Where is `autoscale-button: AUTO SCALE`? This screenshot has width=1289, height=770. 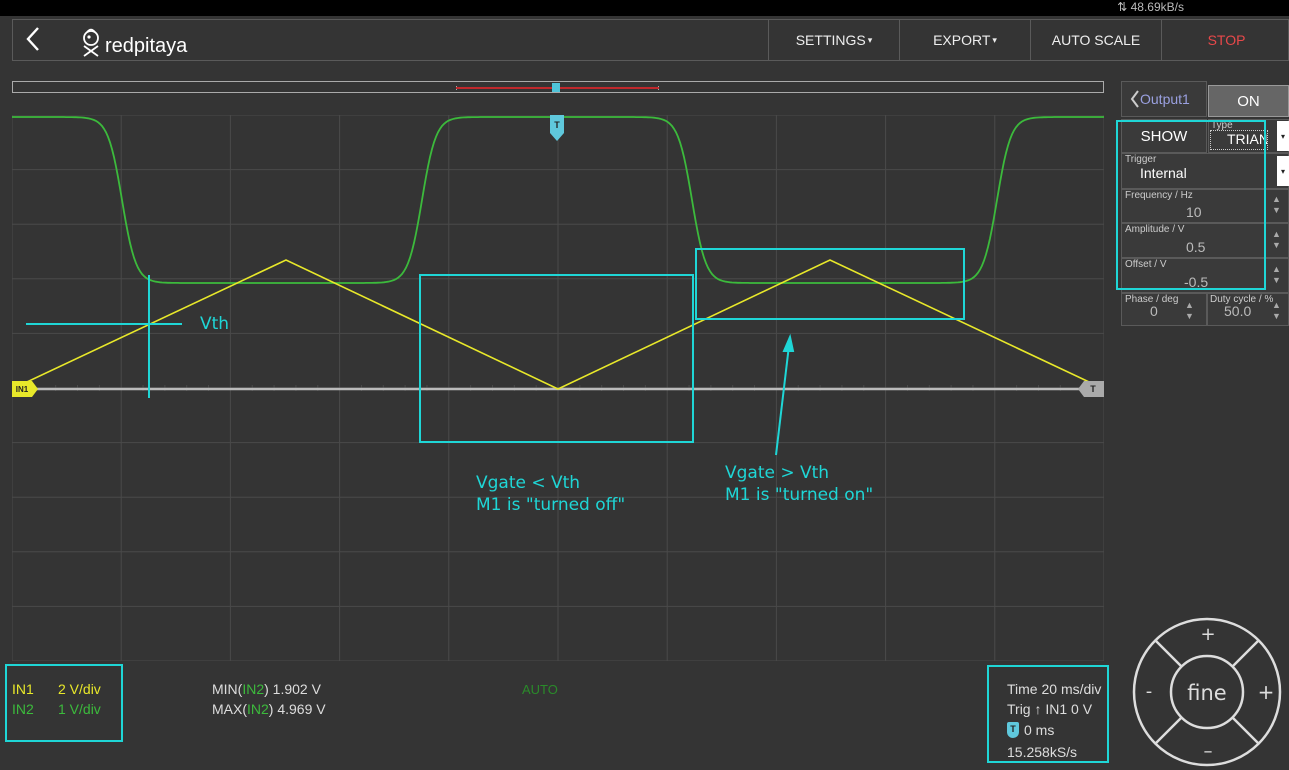
autoscale-button: AUTO SCALE is located at coordinates (1095, 40).